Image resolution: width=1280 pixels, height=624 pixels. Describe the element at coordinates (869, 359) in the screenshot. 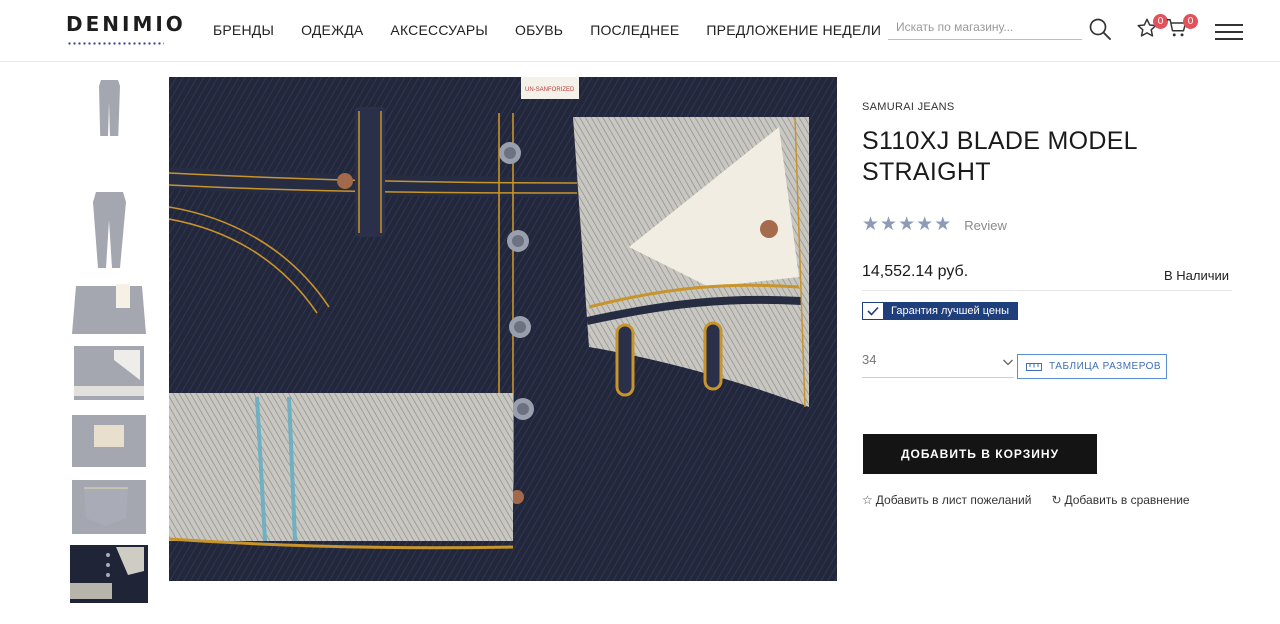

I see `size-selected-value: 34` at that location.